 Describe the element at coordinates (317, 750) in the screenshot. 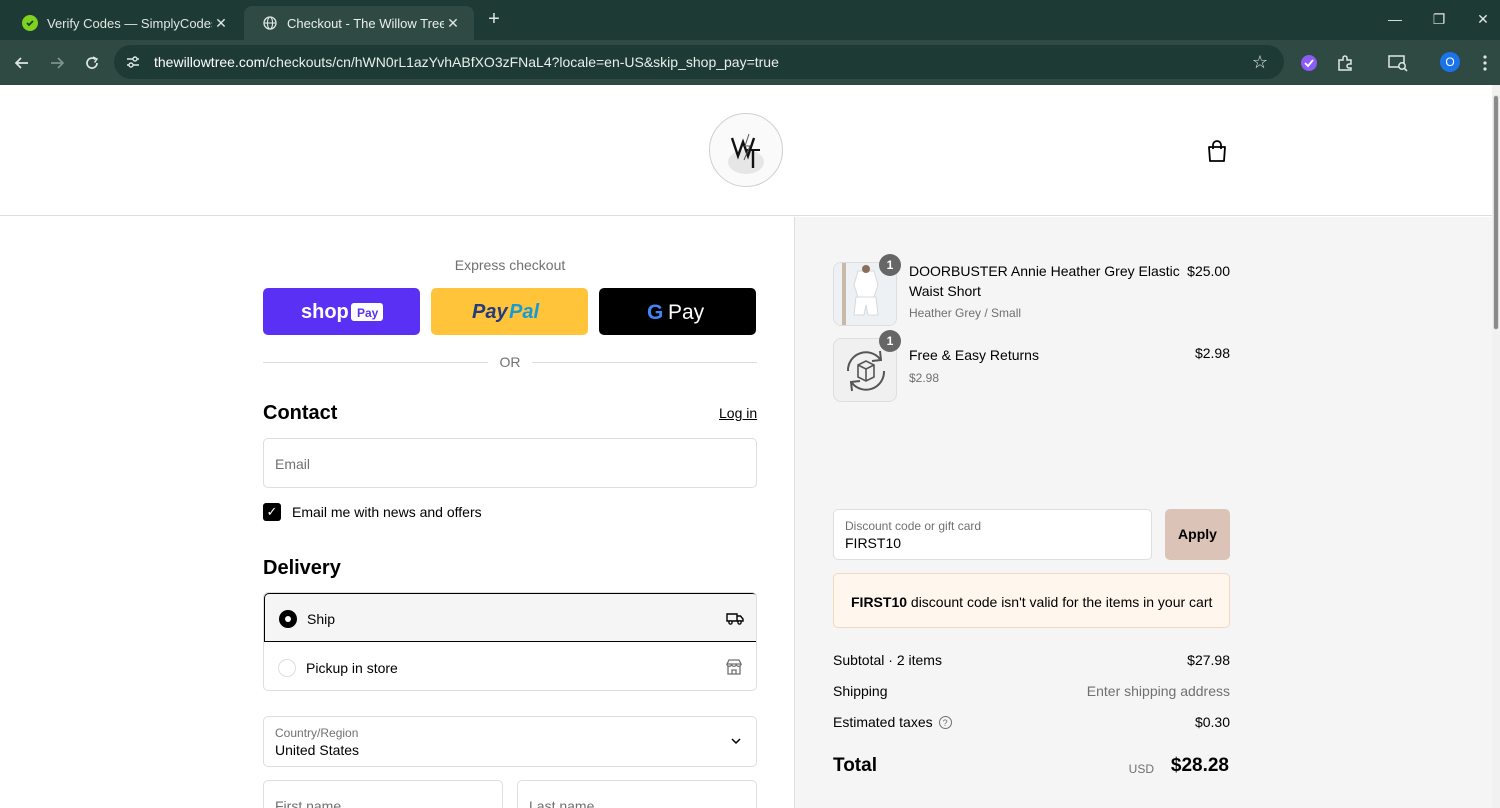

I see `country-value: United States` at that location.